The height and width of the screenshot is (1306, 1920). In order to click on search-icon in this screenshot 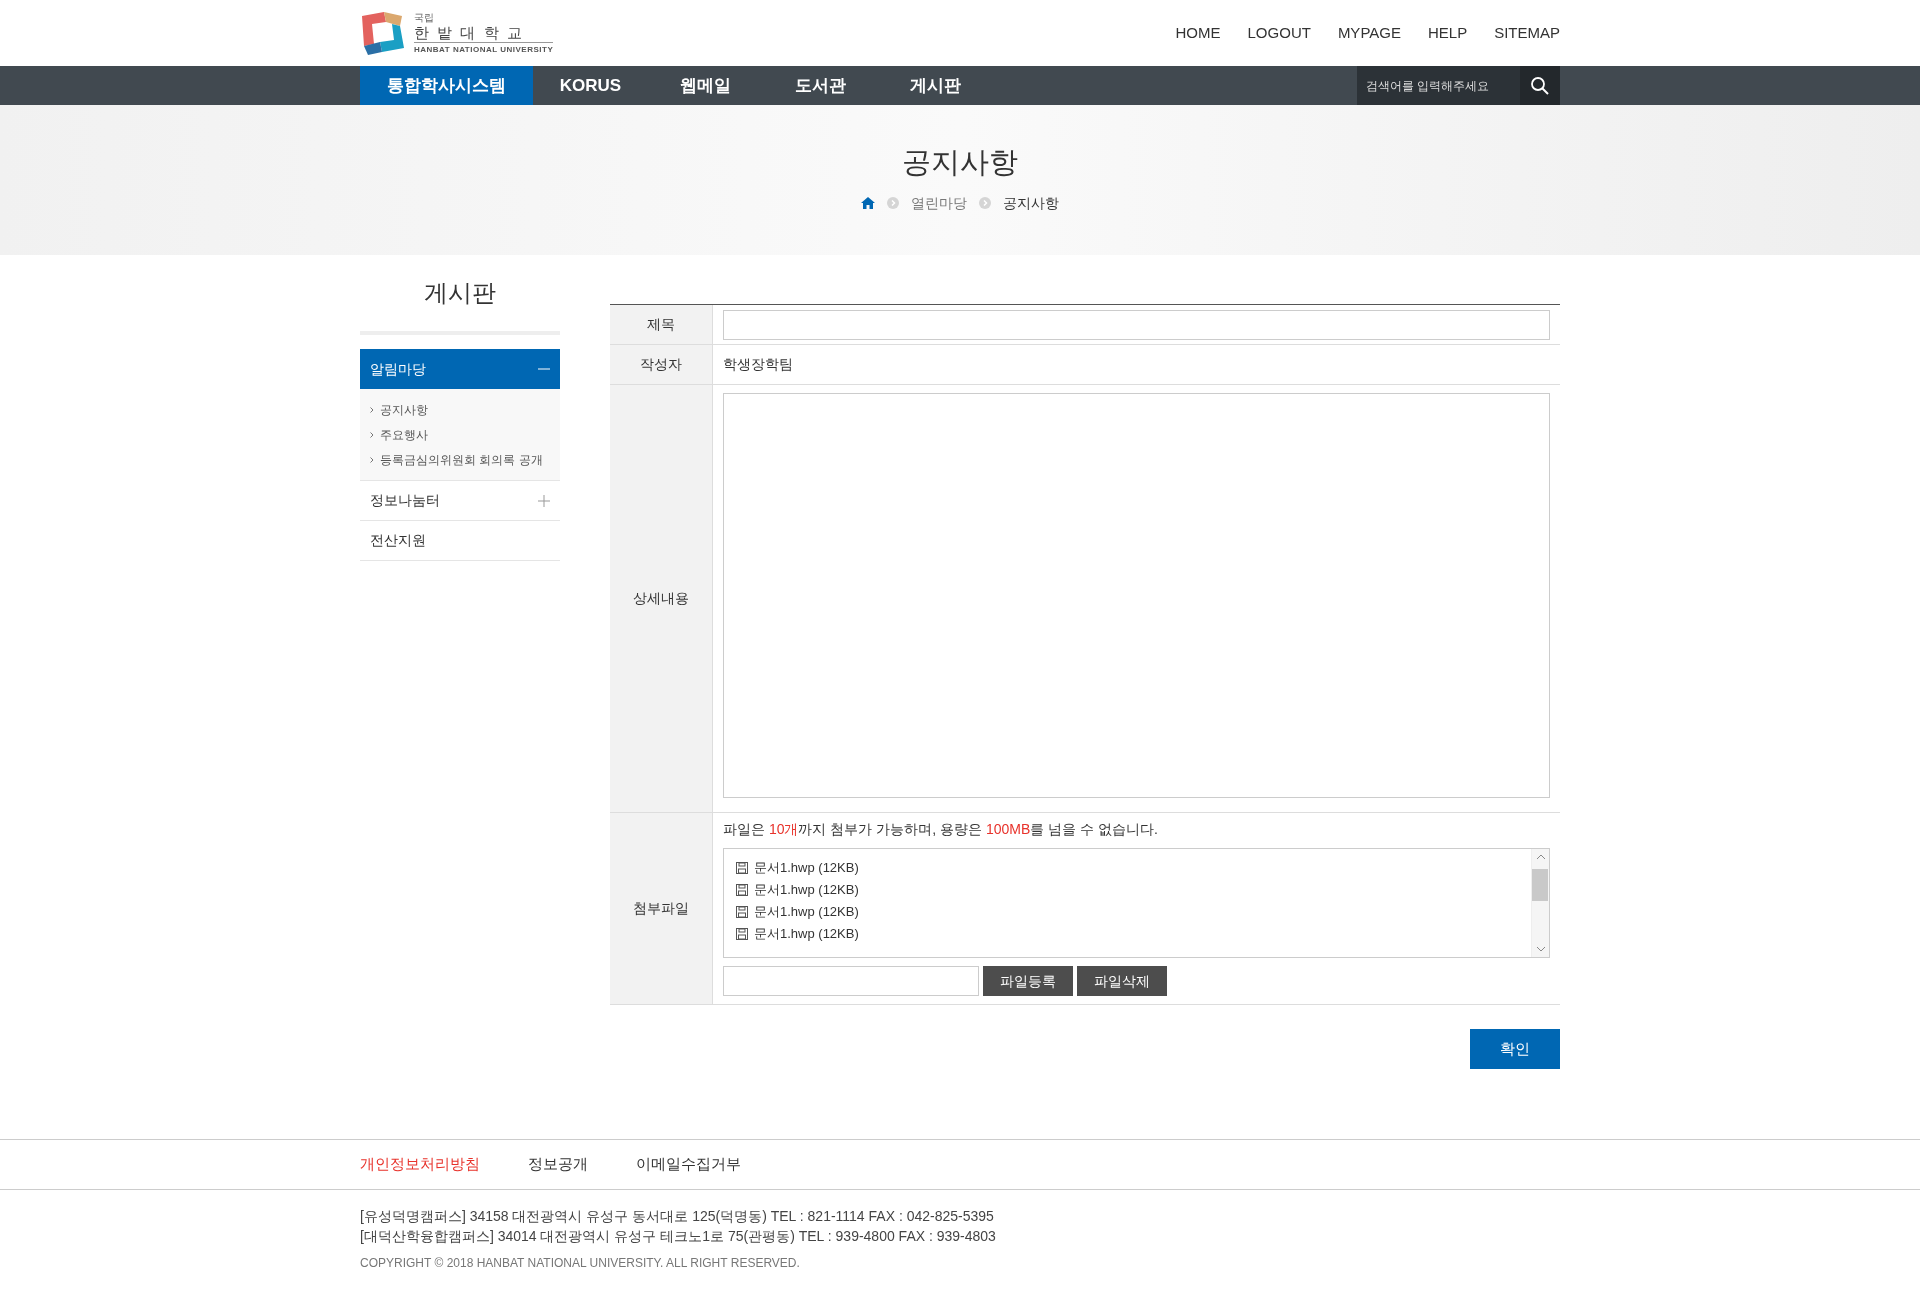, I will do `click(1540, 85)`.